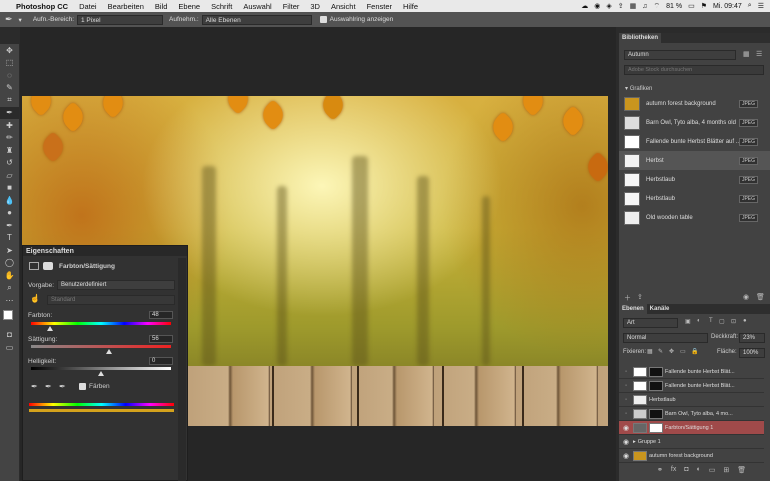  I want to click on opacity-input: 23%, so click(752, 338).